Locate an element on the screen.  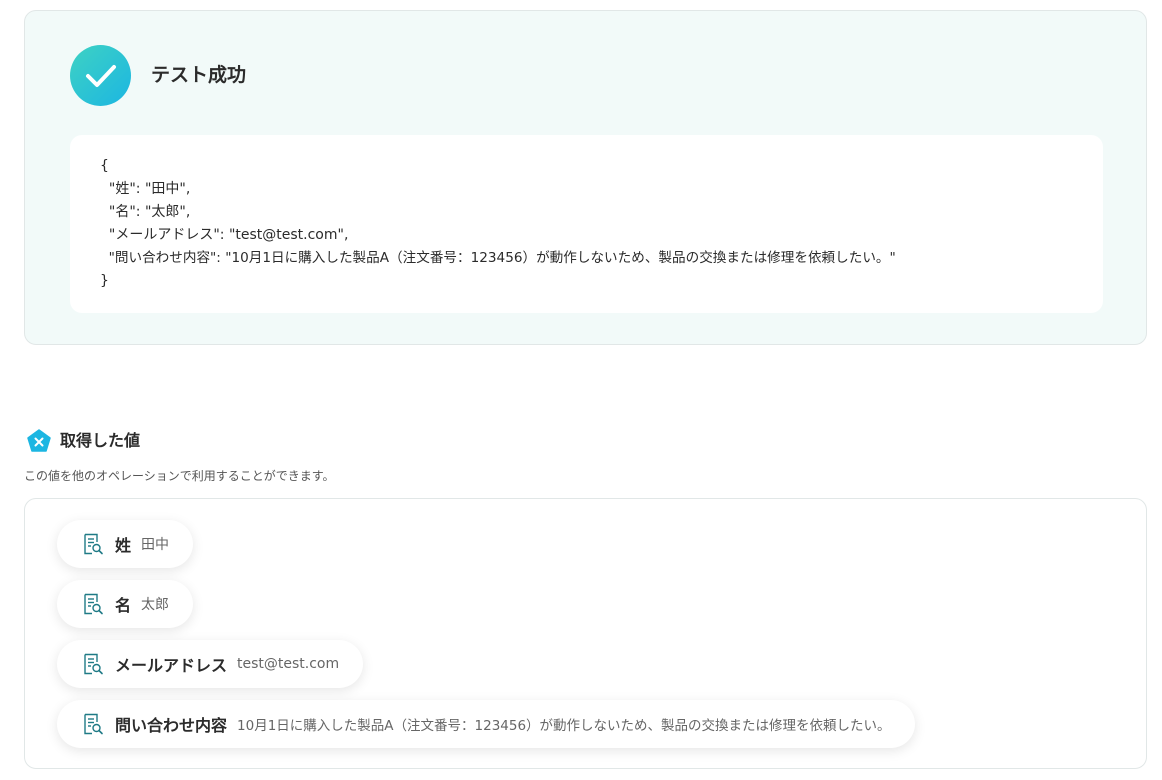
test-success-title: テスト成功 is located at coordinates (199, 75).